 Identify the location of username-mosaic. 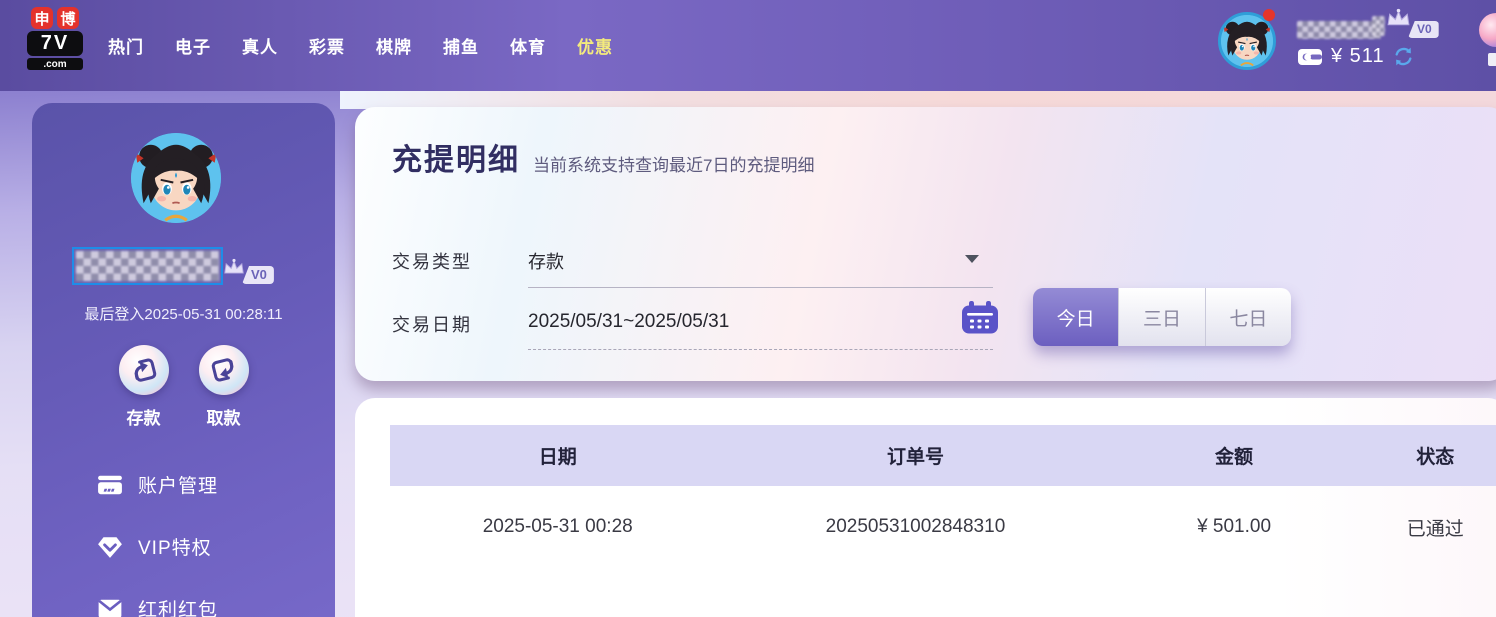
(147, 266).